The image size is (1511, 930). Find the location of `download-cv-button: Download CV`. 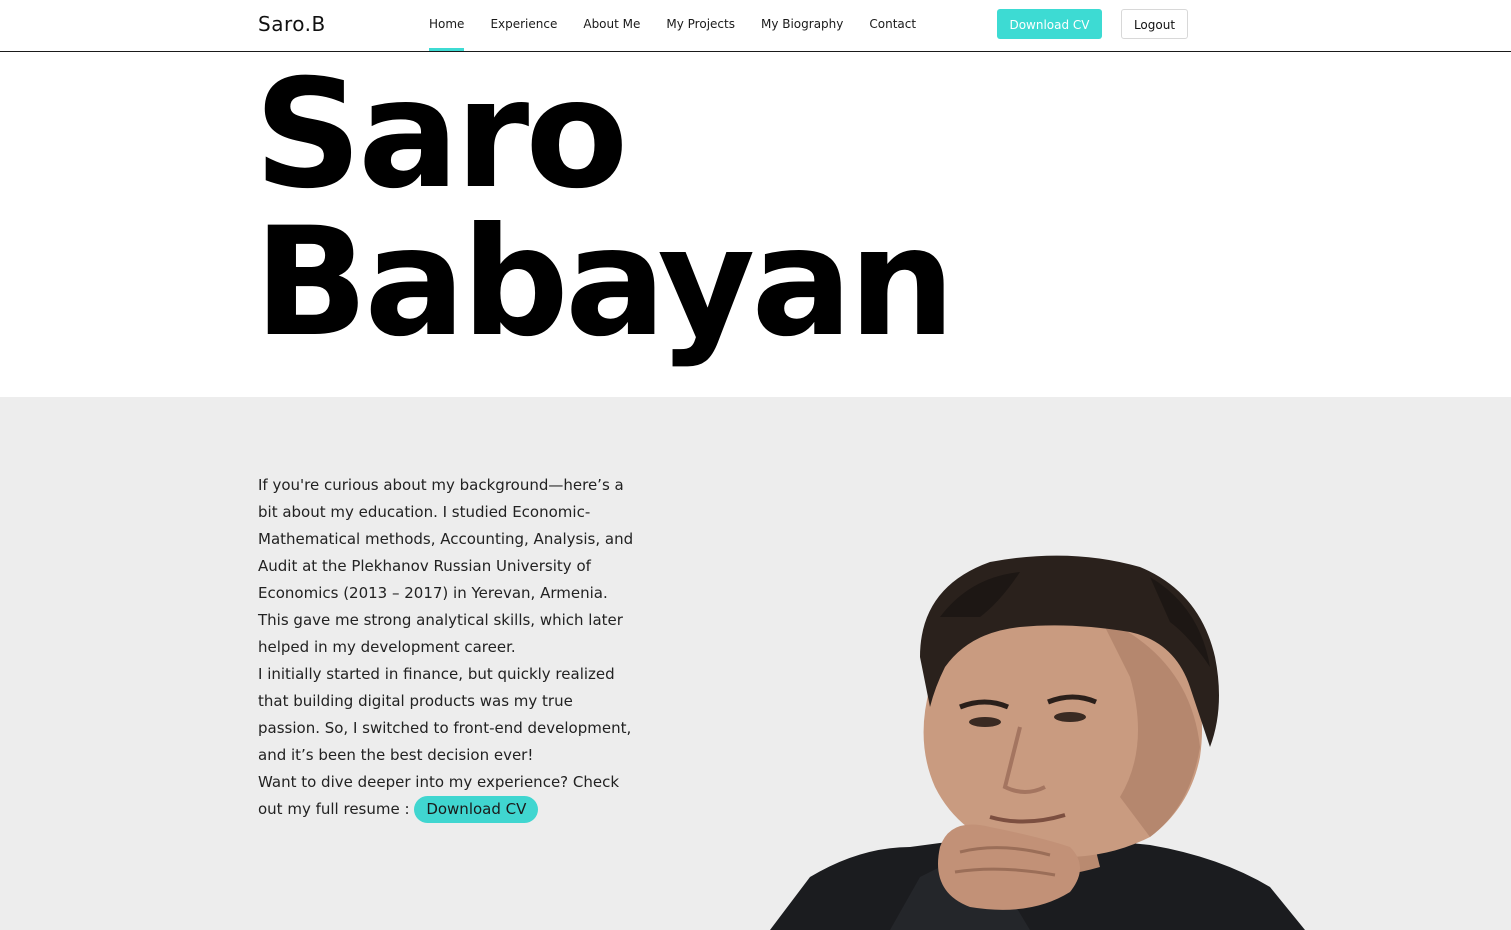

download-cv-button: Download CV is located at coordinates (1049, 24).